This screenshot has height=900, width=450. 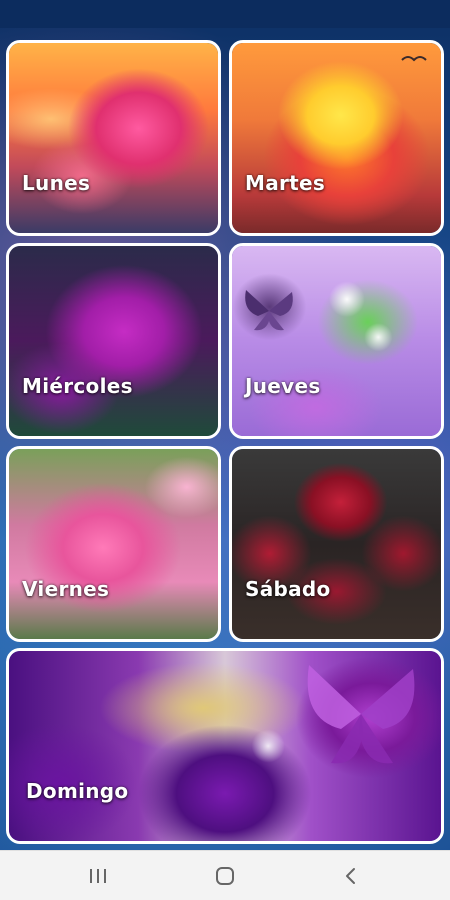 What do you see at coordinates (56, 183) in the screenshot?
I see `day-label: Lunes` at bounding box center [56, 183].